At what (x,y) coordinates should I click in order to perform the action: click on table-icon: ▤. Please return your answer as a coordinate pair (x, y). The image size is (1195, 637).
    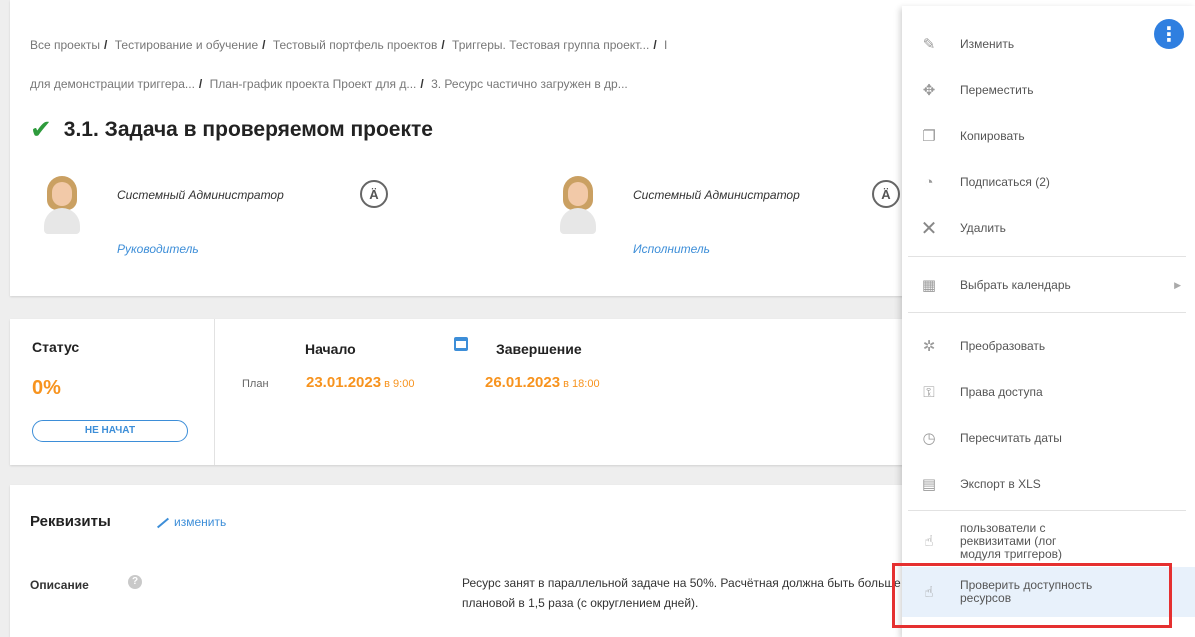
    Looking at the image, I should click on (929, 484).